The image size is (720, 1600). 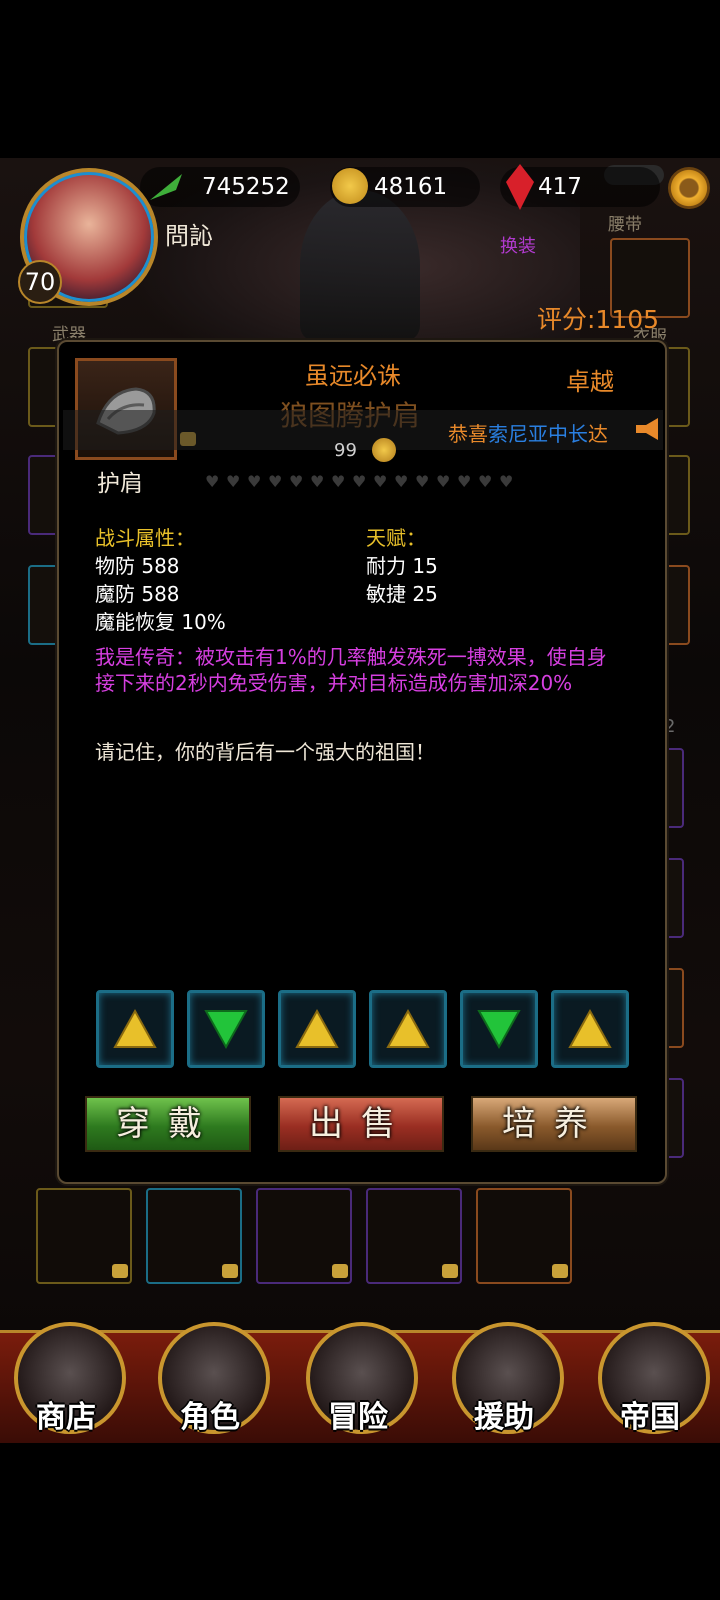 I want to click on waist-label: 腰带, so click(x=625, y=225).